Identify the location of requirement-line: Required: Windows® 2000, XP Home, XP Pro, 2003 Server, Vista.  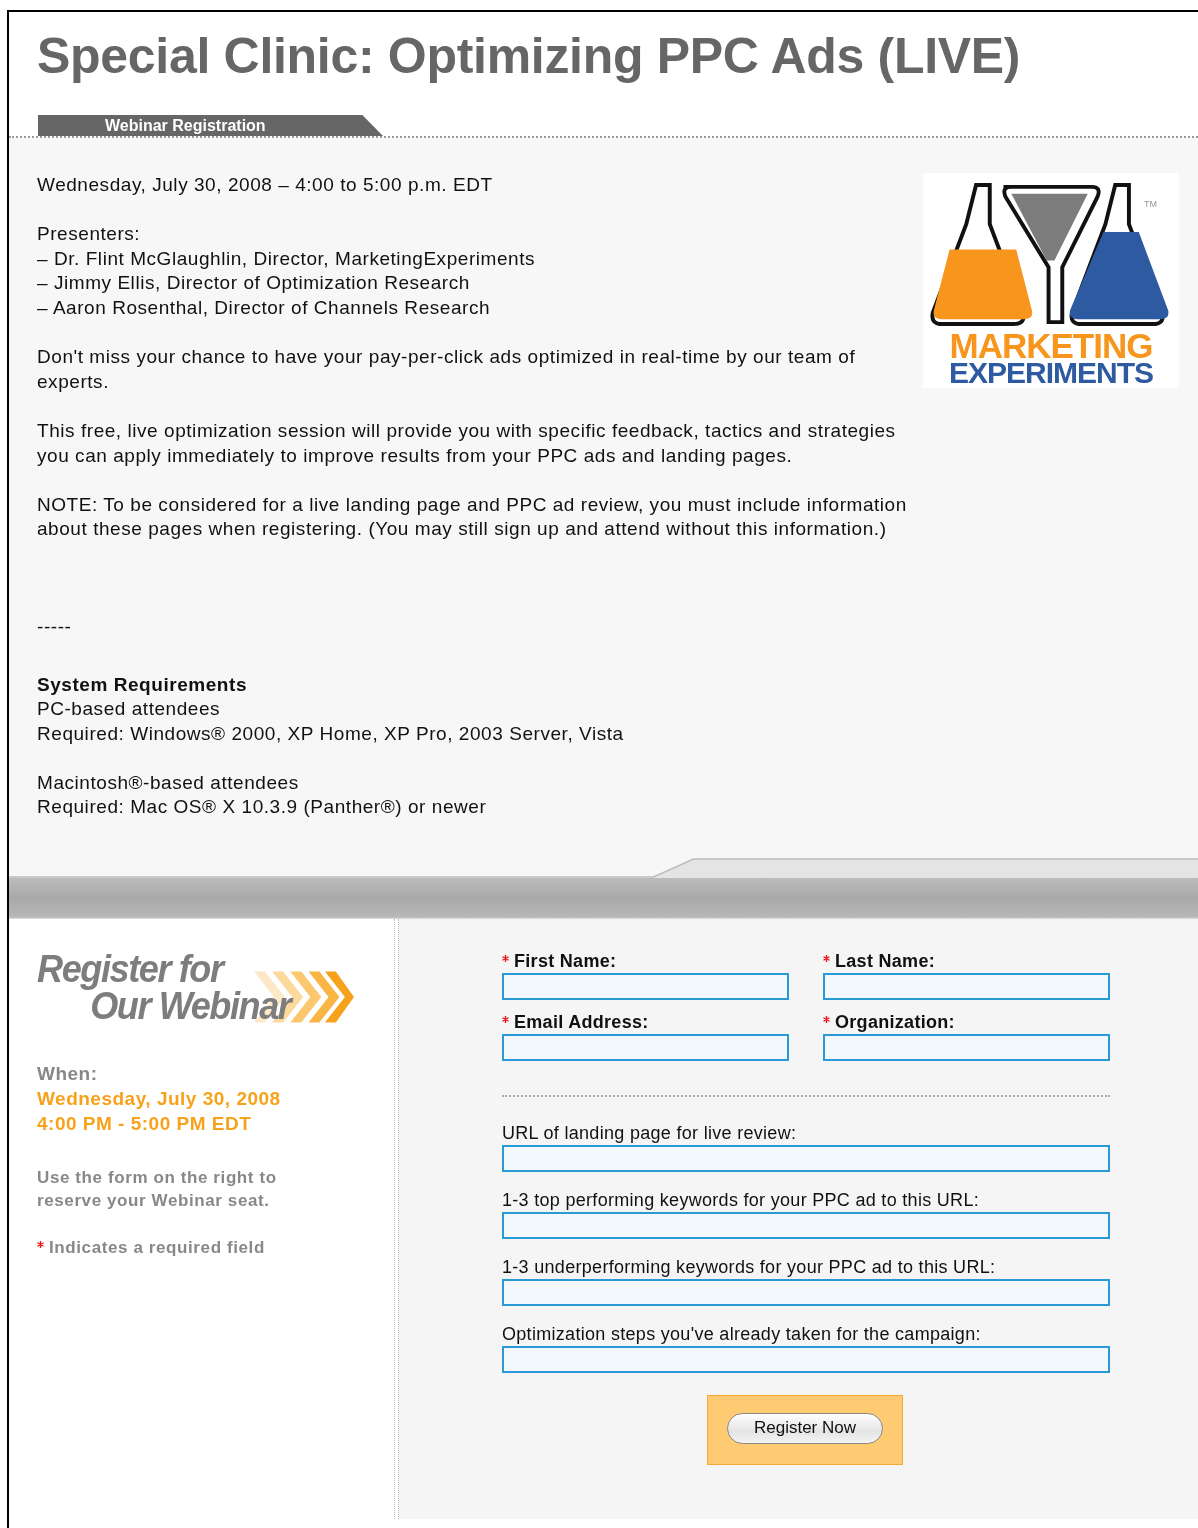
(331, 733).